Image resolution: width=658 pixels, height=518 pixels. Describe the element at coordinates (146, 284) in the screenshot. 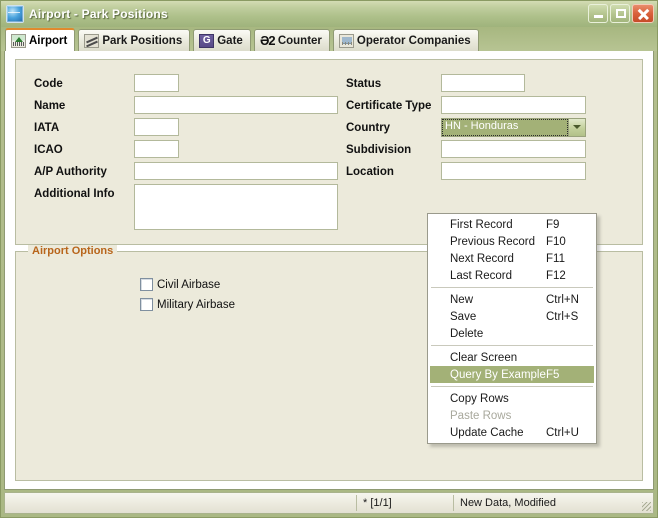

I see `civil-airbase-checkbox` at that location.